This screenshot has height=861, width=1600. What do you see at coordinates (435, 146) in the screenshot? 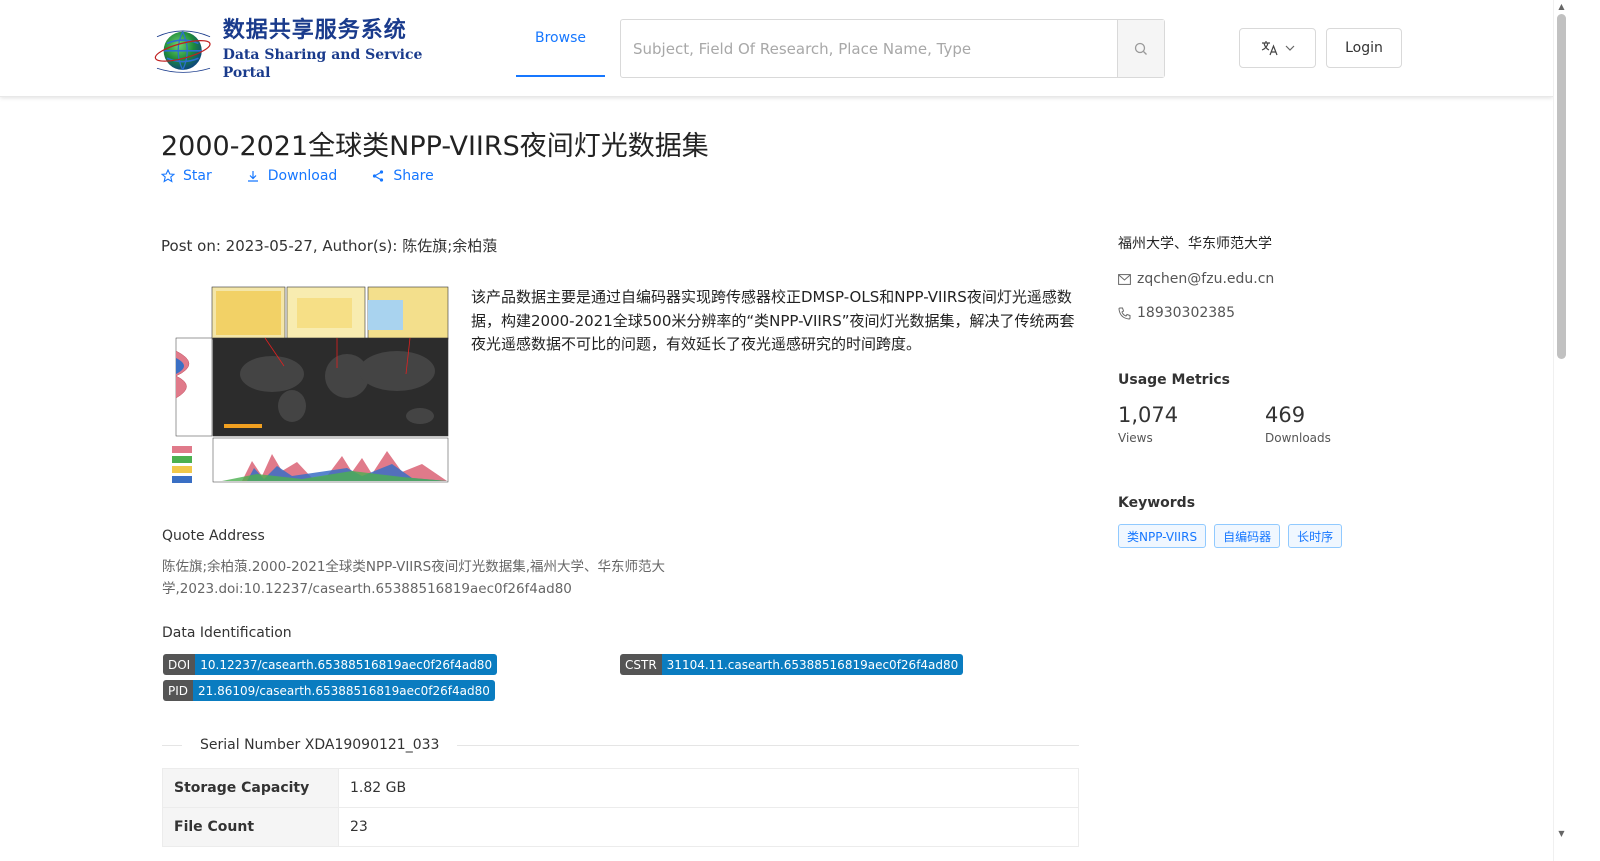
I see `page-title: 2000-2021全球类NPP-VIIRS夜间灯光数据集` at bounding box center [435, 146].